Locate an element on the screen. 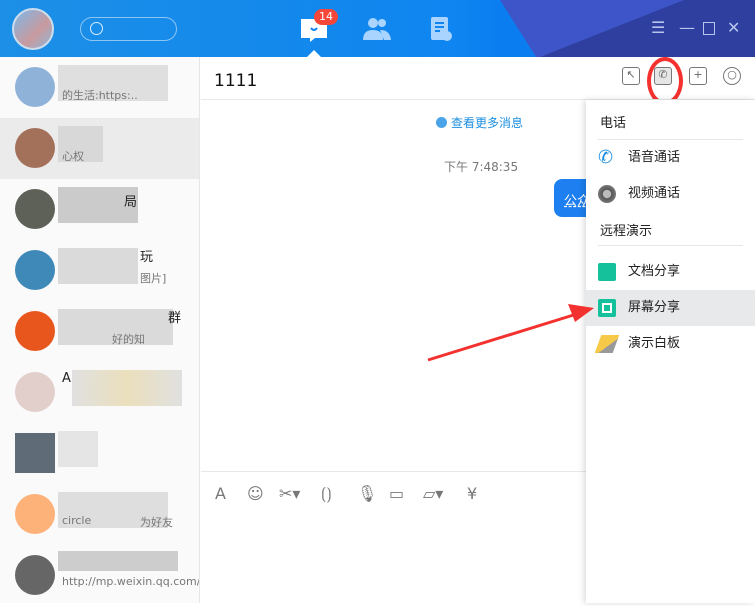 The height and width of the screenshot is (606, 755). list-item: 心权 is located at coordinates (99, 148).